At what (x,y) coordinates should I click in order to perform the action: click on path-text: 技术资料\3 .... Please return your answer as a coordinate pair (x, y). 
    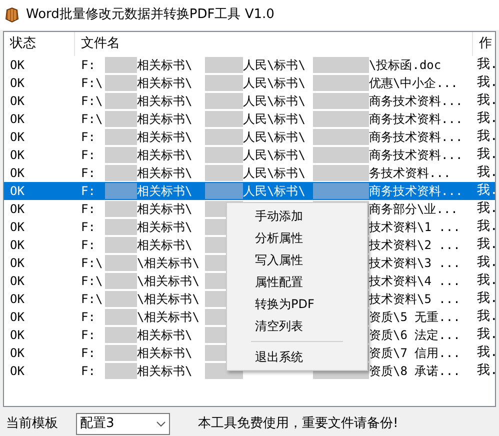
    Looking at the image, I should click on (414, 263).